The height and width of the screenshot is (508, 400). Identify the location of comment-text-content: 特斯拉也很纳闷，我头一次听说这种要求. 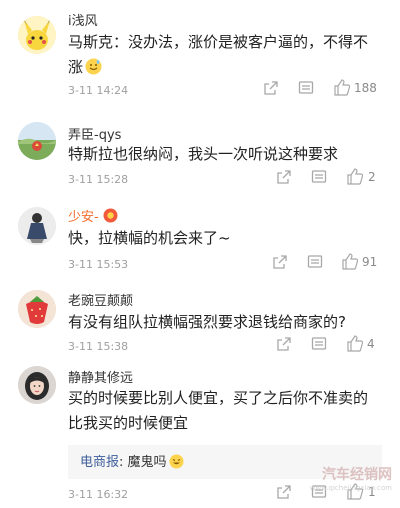
(203, 154).